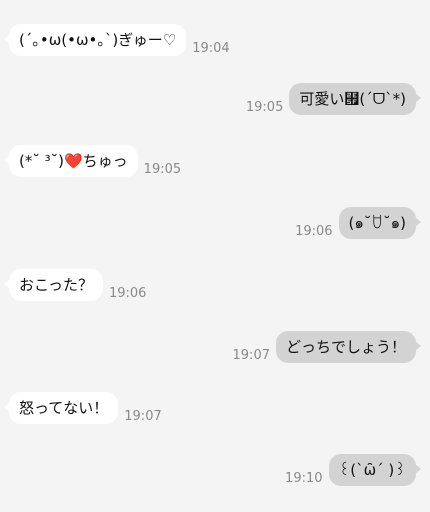 Image resolution: width=430 pixels, height=512 pixels. What do you see at coordinates (61, 408) in the screenshot?
I see `message-bubble: 怒ってない！` at bounding box center [61, 408].